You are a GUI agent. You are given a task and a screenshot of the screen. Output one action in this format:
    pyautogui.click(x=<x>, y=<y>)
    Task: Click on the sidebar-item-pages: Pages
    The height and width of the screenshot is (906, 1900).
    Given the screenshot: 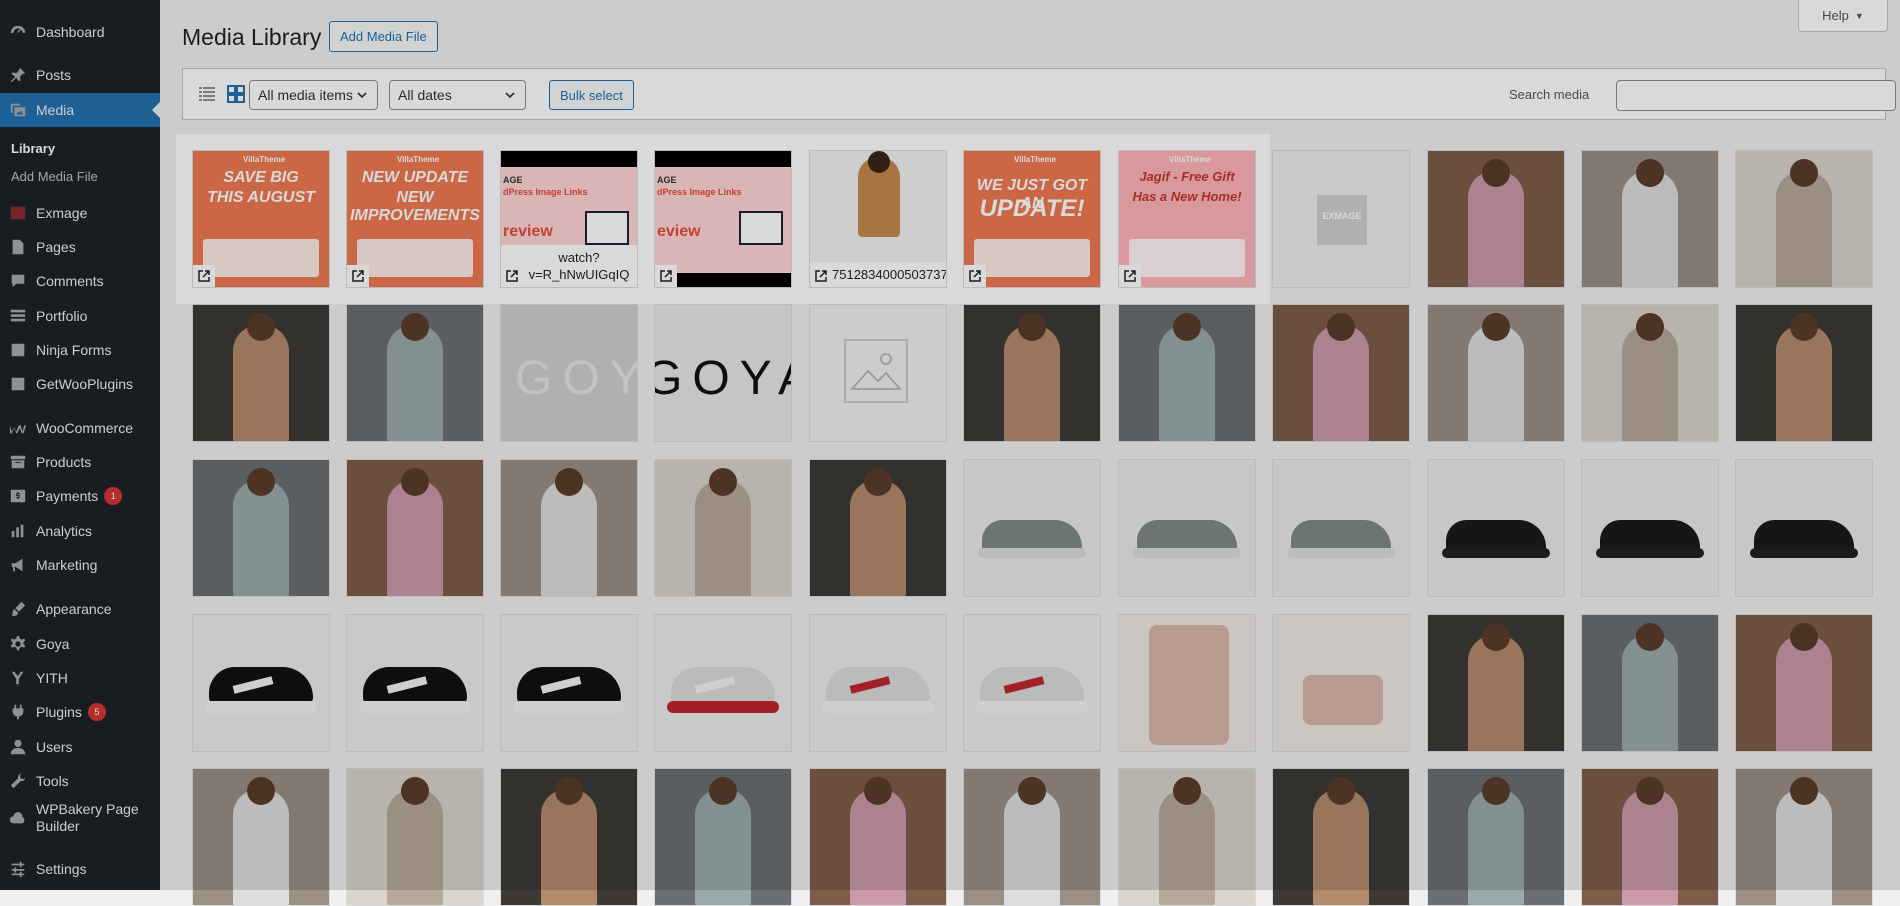 What is the action you would take?
    pyautogui.click(x=80, y=247)
    